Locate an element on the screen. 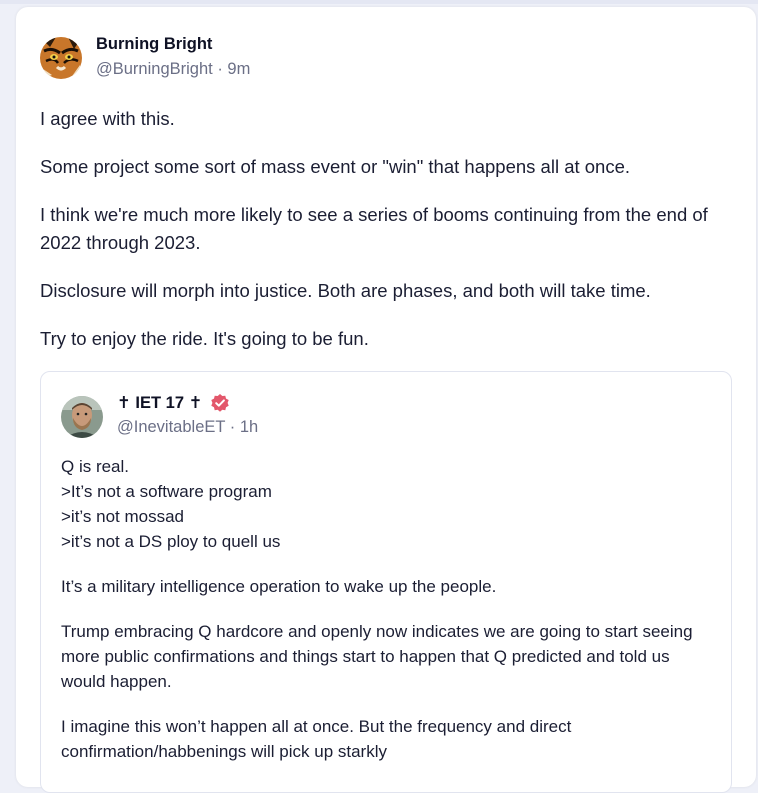 The height and width of the screenshot is (793, 758). quoted-name-row: ✝ IET 17 ✝ is located at coordinates (187, 403).